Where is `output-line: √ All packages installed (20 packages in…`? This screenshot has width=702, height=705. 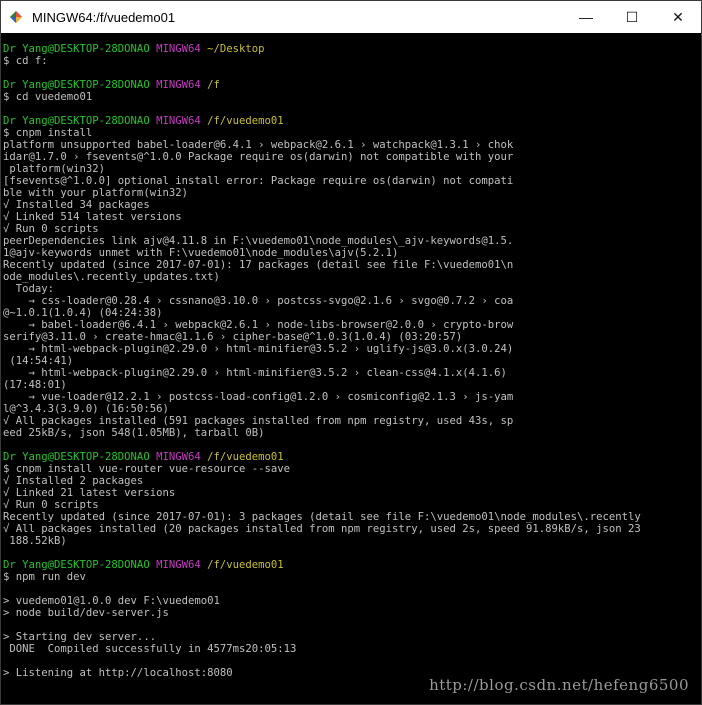
output-line: √ All packages installed (20 packages in… is located at coordinates (322, 529).